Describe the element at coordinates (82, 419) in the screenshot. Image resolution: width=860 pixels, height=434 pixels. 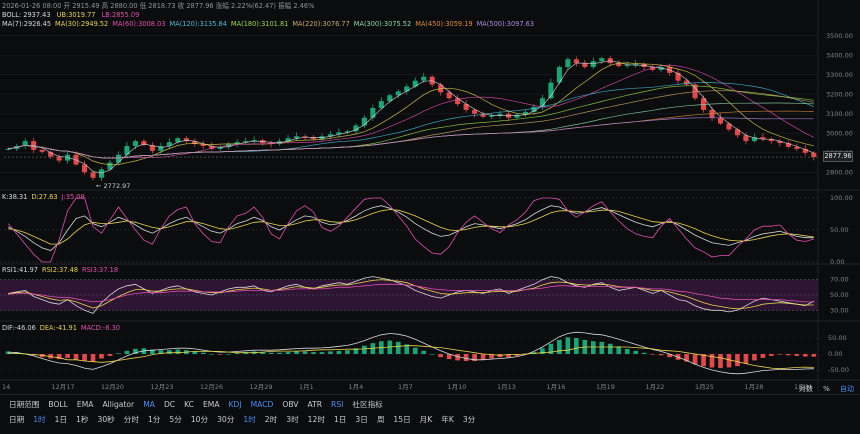
I see `interval-tab-3: 1秒` at that location.